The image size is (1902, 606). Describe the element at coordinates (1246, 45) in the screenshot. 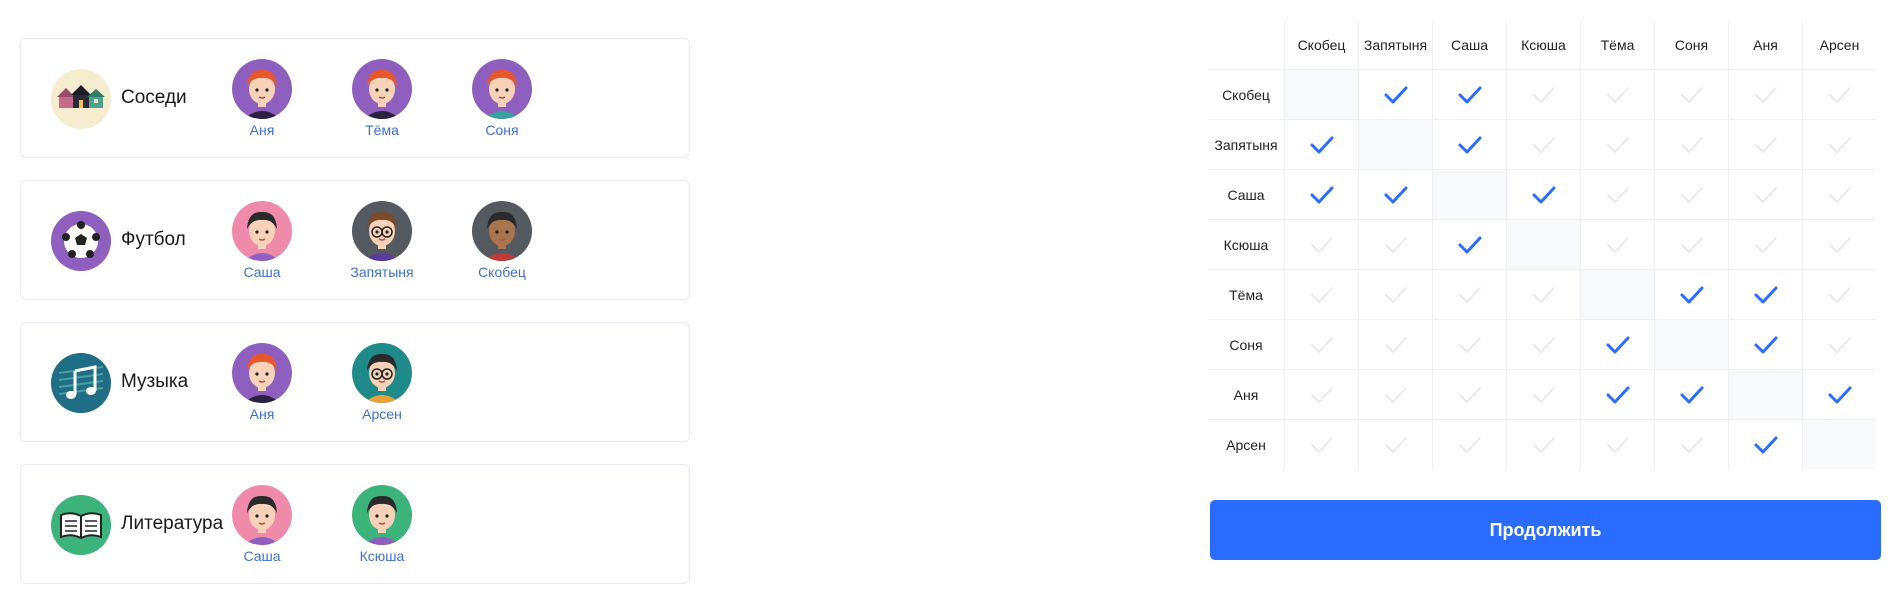

I see `matrix-corner` at that location.